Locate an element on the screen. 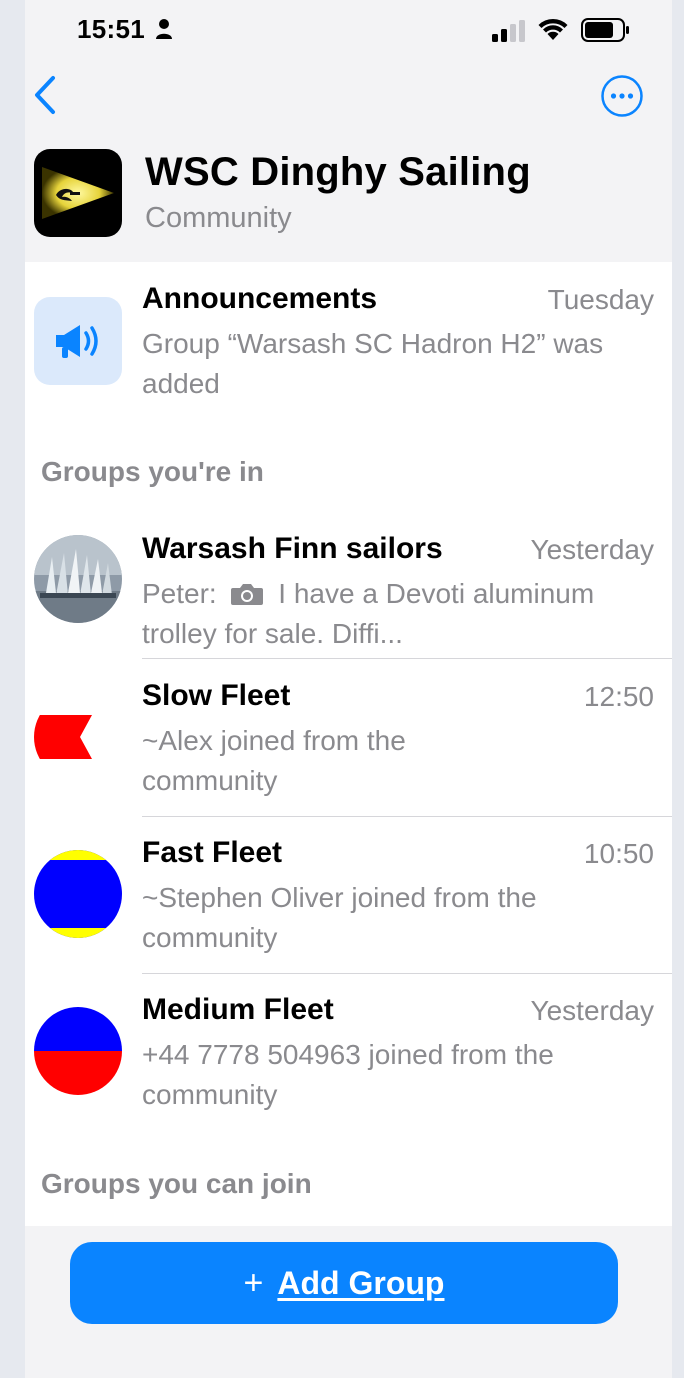 The height and width of the screenshot is (1378, 684). group-name: Medium Fleet is located at coordinates (238, 1009).